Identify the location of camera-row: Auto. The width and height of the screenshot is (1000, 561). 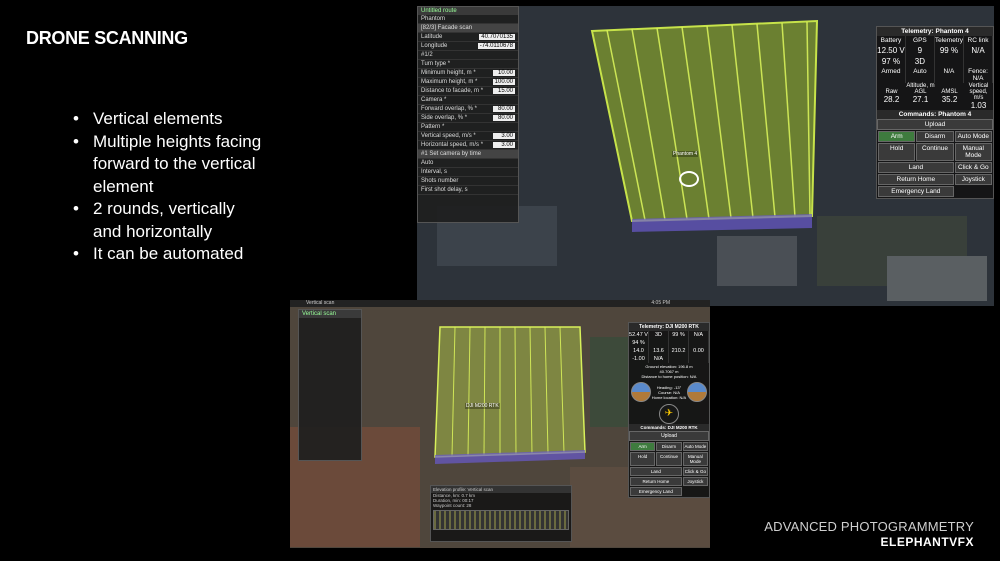
(427, 163).